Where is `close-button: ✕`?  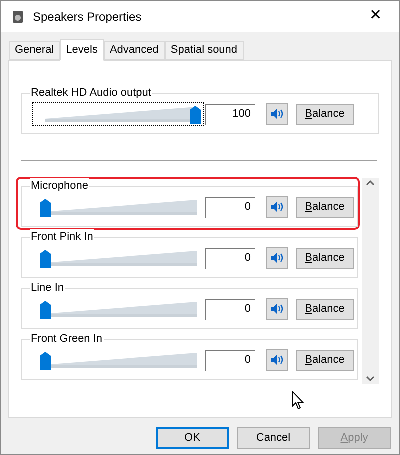 close-button: ✕ is located at coordinates (376, 16).